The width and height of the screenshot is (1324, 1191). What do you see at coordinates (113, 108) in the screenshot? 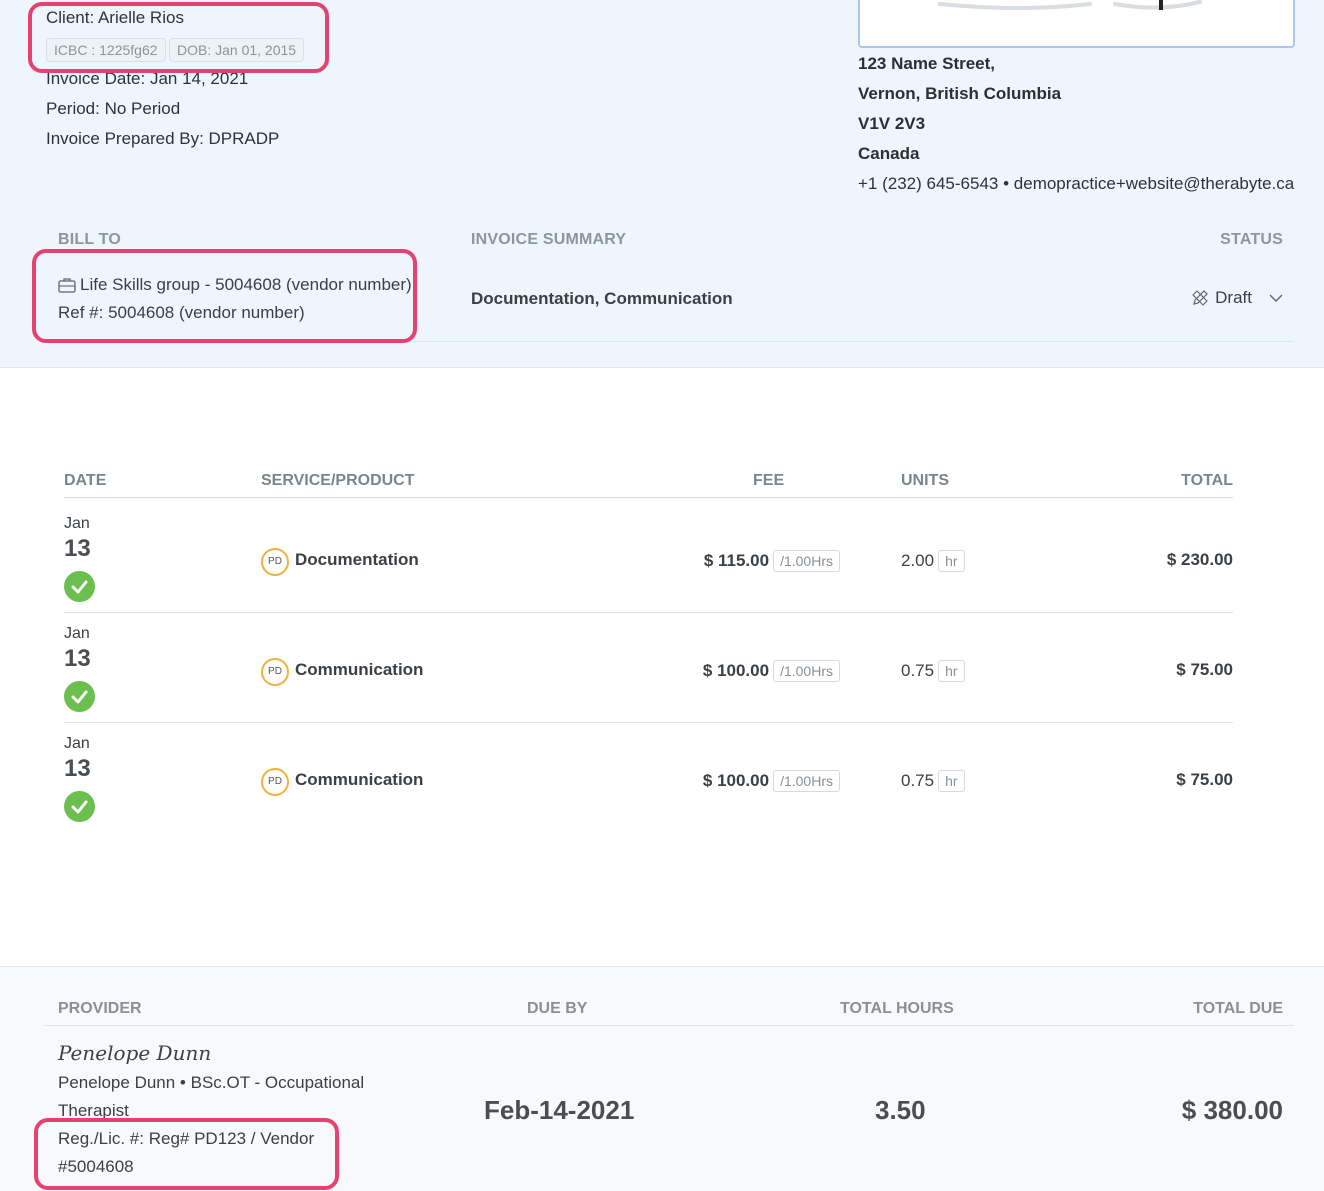
I see `invoice-period: Period: No Period` at bounding box center [113, 108].